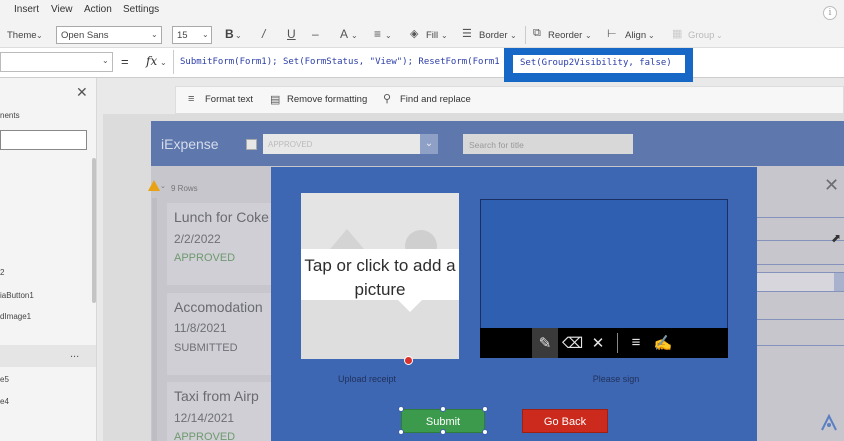 This screenshot has height=441, width=844. Describe the element at coordinates (800, 282) in the screenshot. I see `form-field` at that location.